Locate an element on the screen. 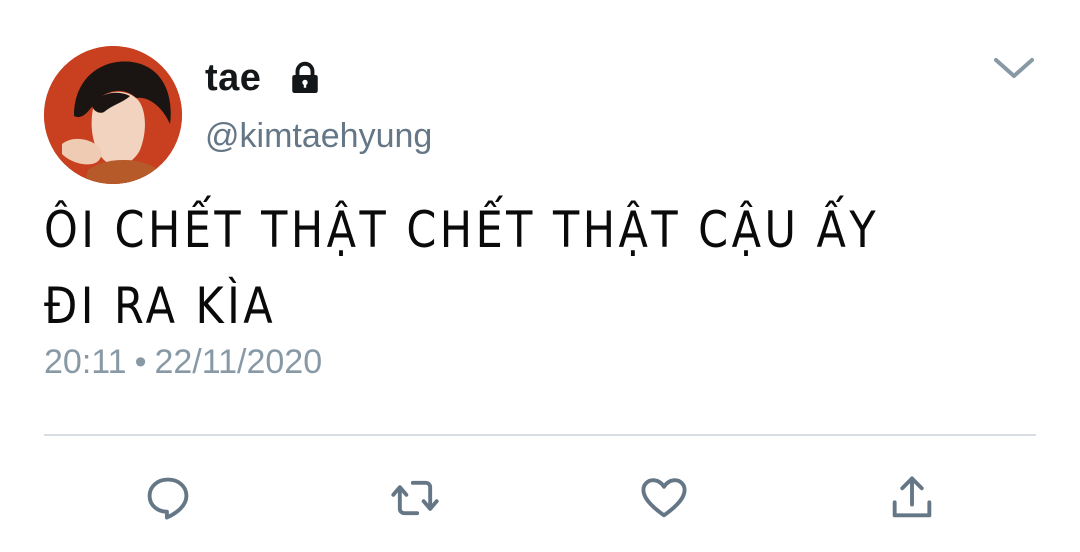  divider is located at coordinates (540, 435).